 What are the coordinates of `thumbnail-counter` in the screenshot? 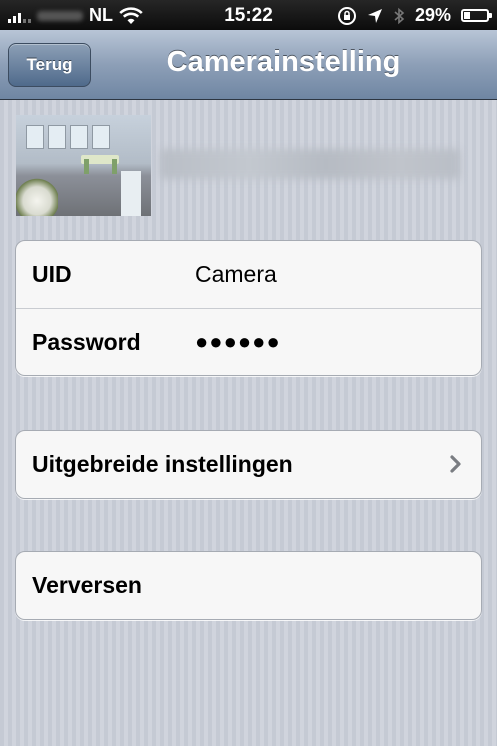 It's located at (131, 193).